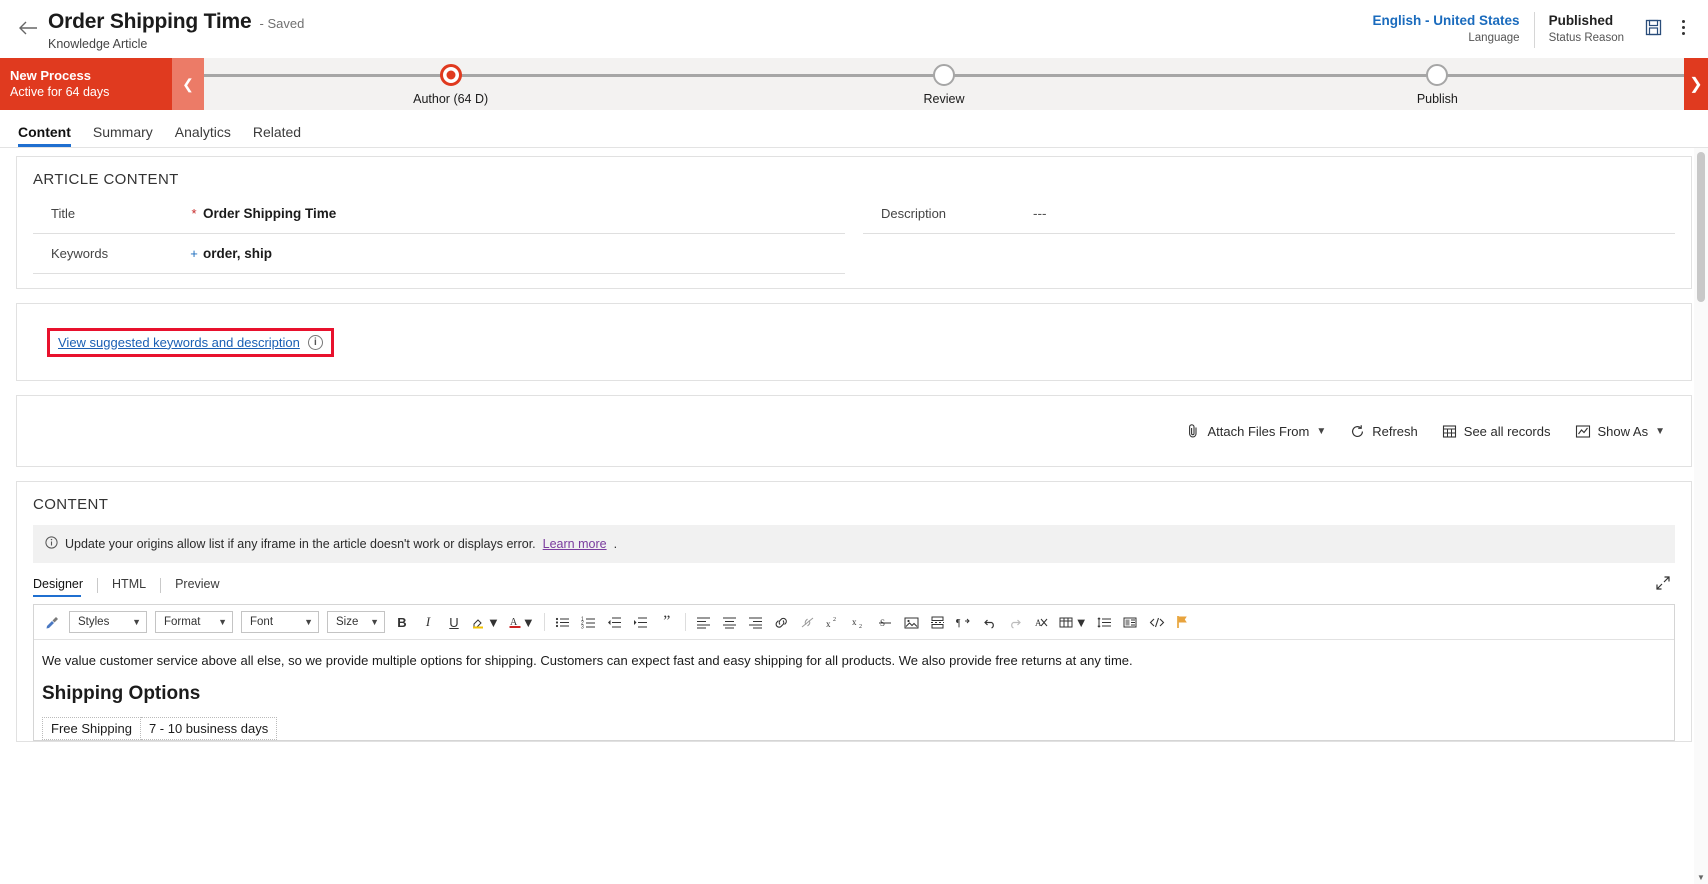 The image size is (1708, 884). What do you see at coordinates (667, 622) in the screenshot?
I see `blockquote-icon: ”` at bounding box center [667, 622].